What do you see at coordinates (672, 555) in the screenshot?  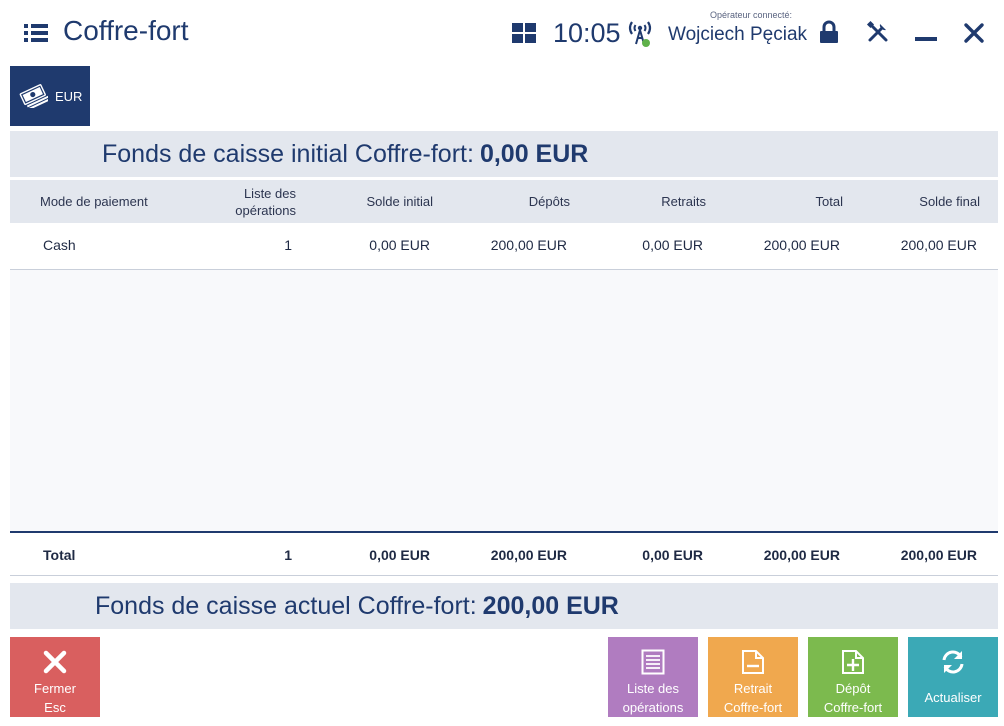 I see `totals-withdrawals: 0,00 EUR` at bounding box center [672, 555].